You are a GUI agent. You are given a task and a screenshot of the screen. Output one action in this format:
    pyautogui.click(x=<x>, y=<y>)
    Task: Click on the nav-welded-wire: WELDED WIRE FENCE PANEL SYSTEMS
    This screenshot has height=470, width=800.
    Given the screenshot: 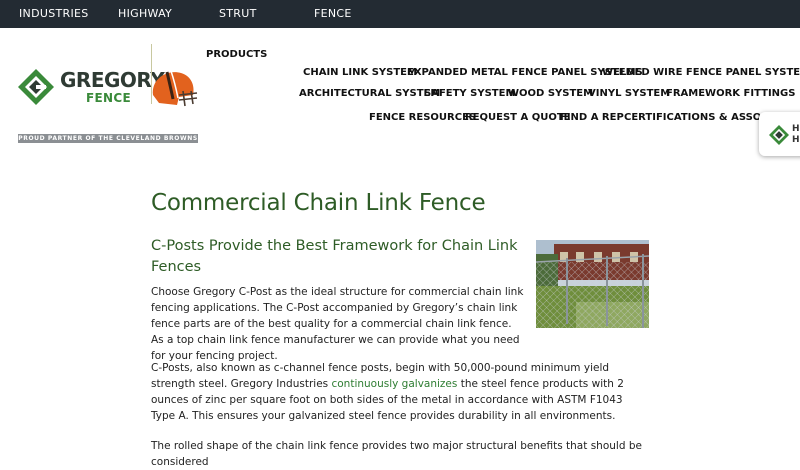 What is the action you would take?
    pyautogui.click(x=701, y=72)
    